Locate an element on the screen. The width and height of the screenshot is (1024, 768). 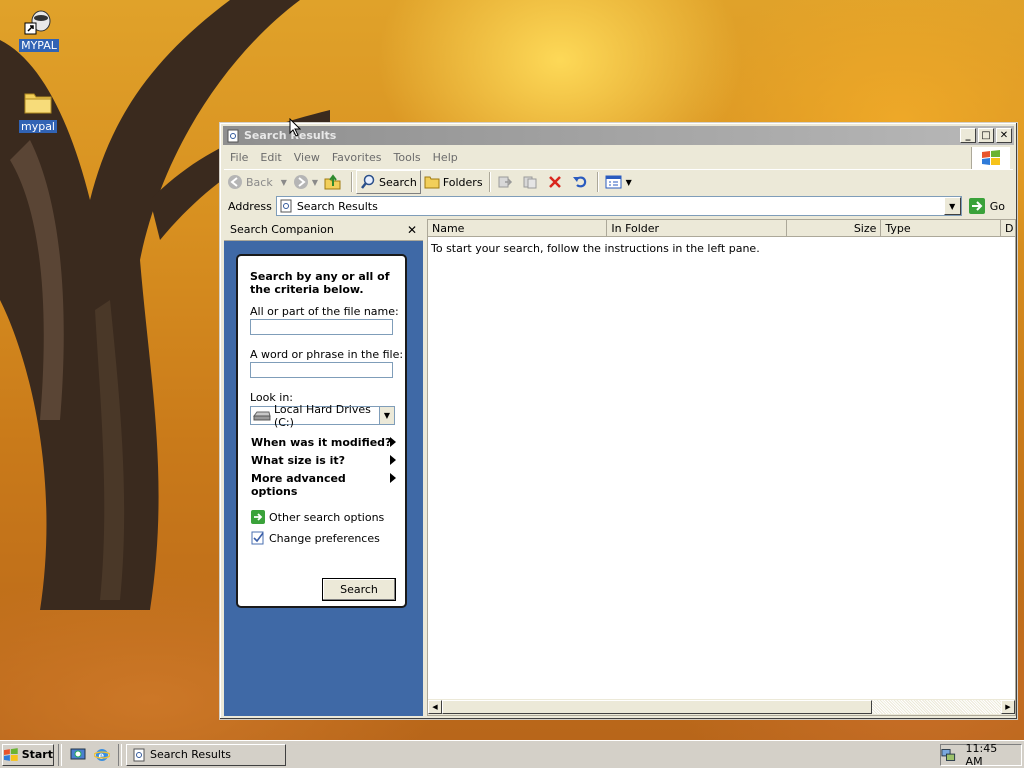
search-companion-title: Search Companion is located at coordinates (282, 229).